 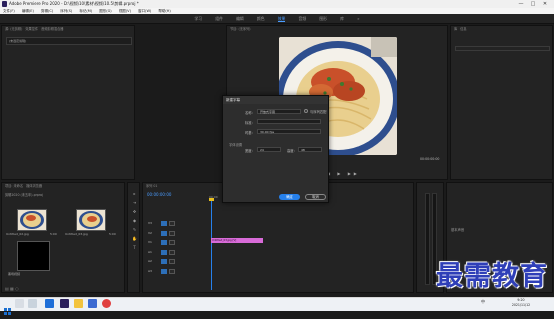 What do you see at coordinates (533, 4) in the screenshot?
I see `maximize-button: □` at bounding box center [533, 4].